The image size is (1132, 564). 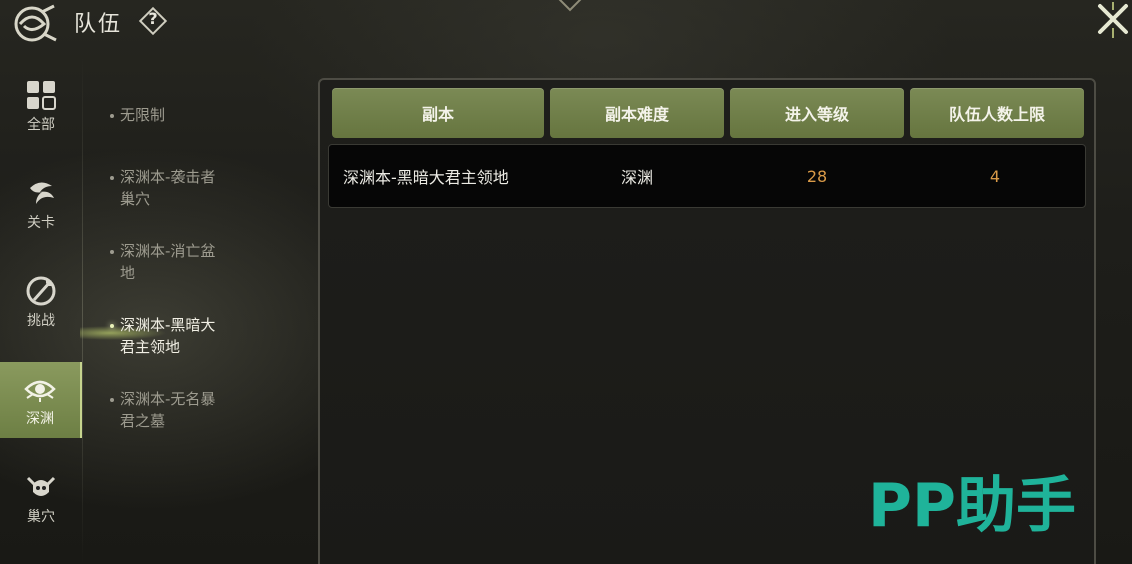 What do you see at coordinates (153, 18) in the screenshot?
I see `question-mark-icon: ?` at bounding box center [153, 18].